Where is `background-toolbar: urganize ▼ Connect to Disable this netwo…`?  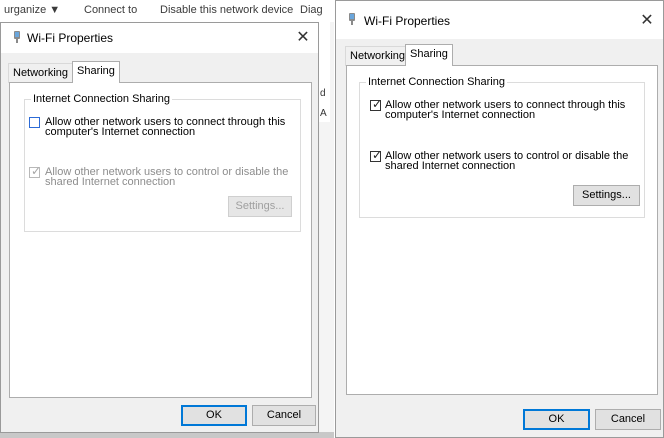 background-toolbar: urganize ▼ Connect to Disable this netwo… is located at coordinates (165, 11).